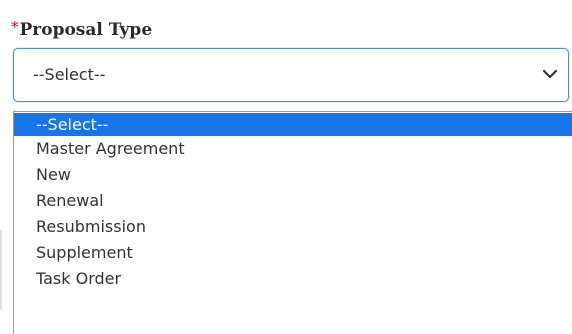  Describe the element at coordinates (293, 149) in the screenshot. I see `dropdown-option-master-agreement: Master Agreement` at that location.